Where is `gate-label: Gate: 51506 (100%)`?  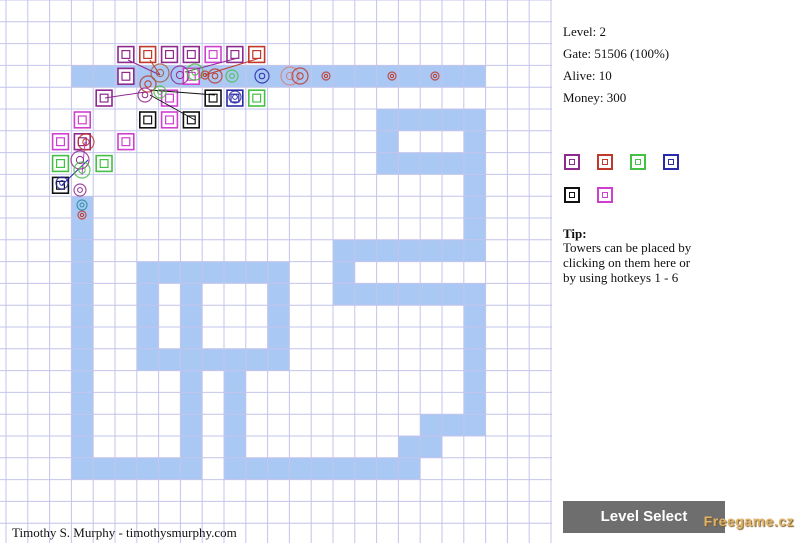 gate-label: Gate: 51506 (100%) is located at coordinates (616, 53).